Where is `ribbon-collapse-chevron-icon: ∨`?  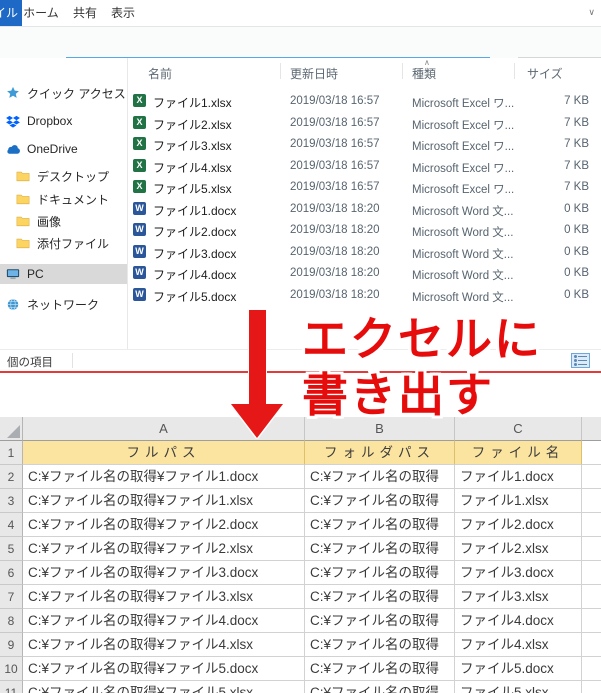 ribbon-collapse-chevron-icon: ∨ is located at coordinates (591, 12).